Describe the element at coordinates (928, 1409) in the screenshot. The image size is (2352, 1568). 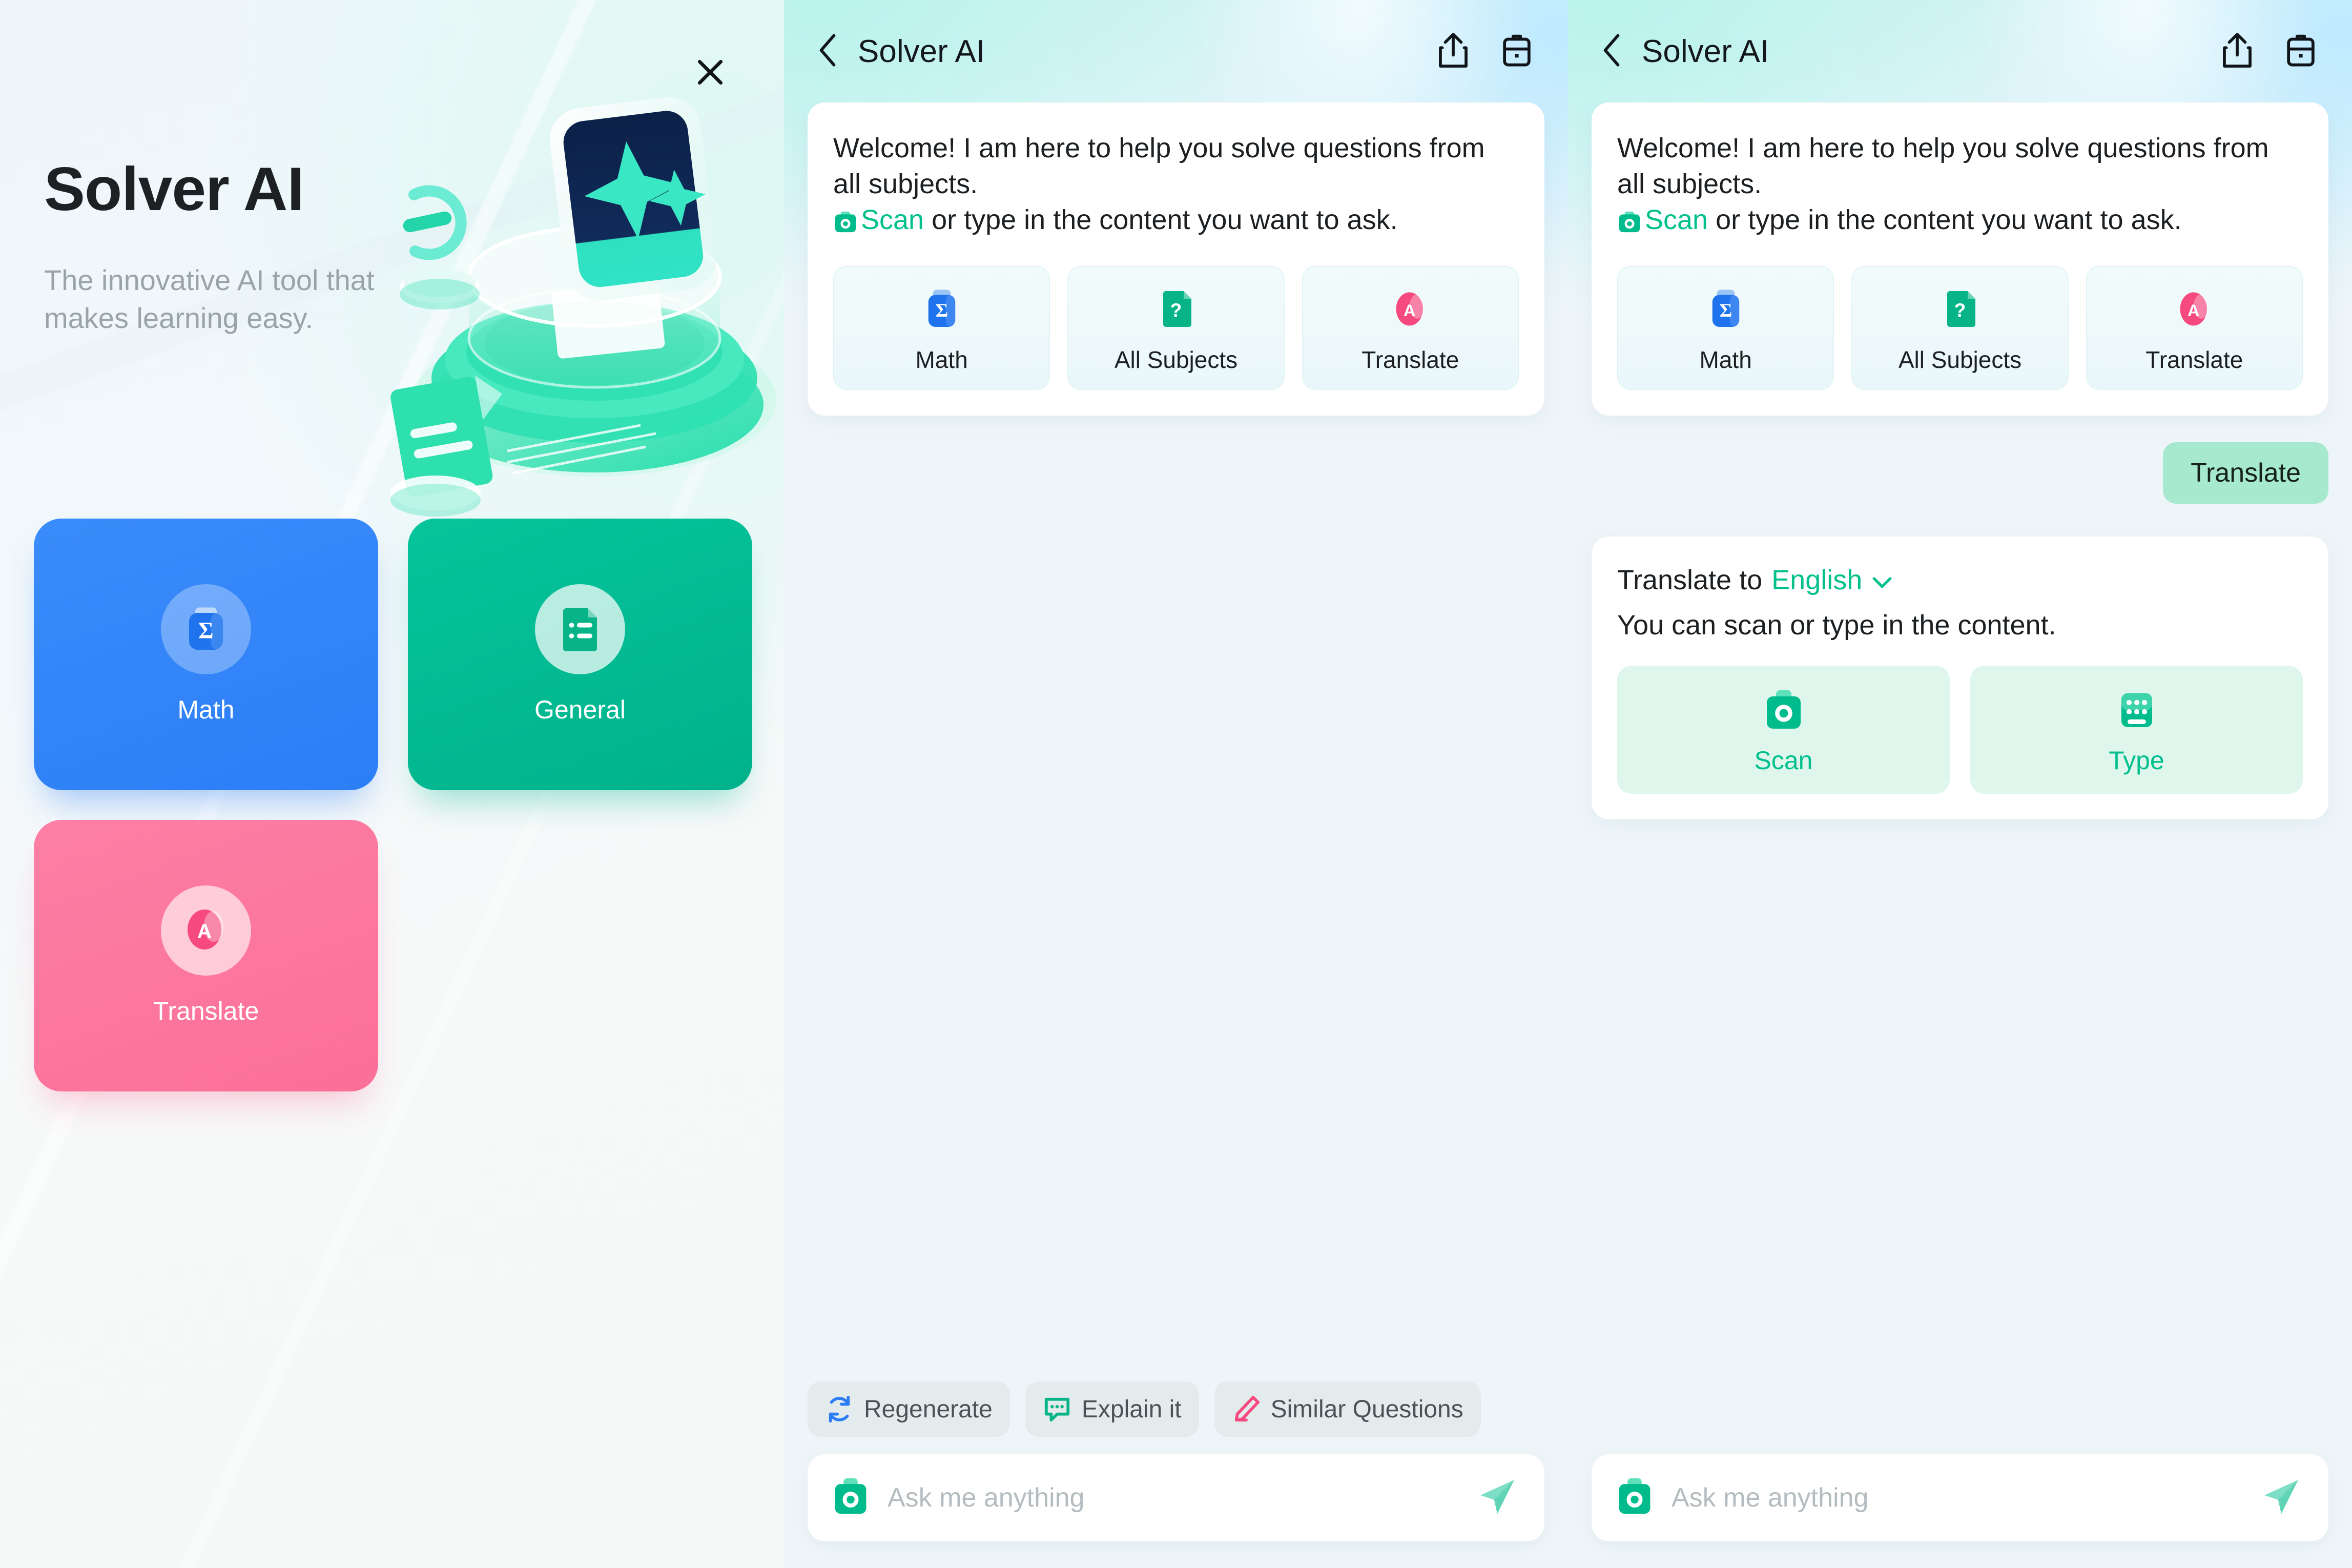
I see `action-chip-label: Regenerate` at that location.